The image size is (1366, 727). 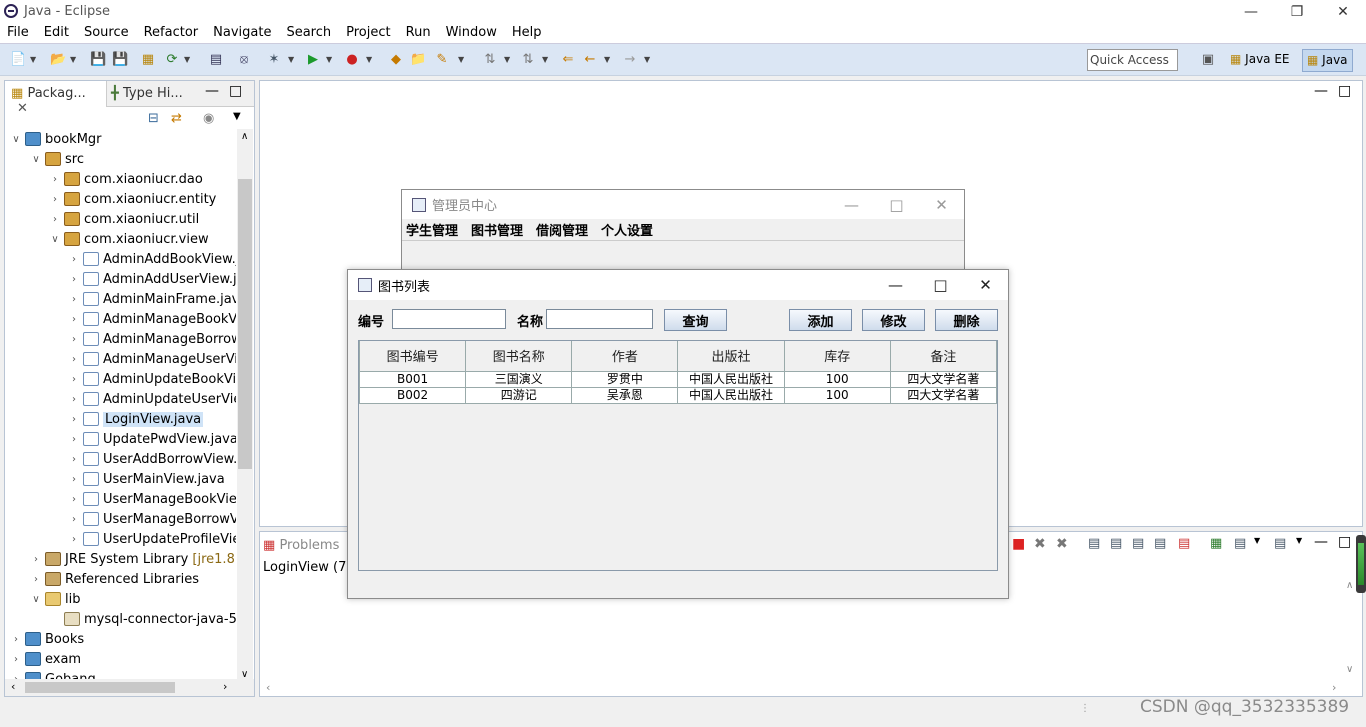 I want to click on remove-all-icon: ✖, so click(x=1062, y=544).